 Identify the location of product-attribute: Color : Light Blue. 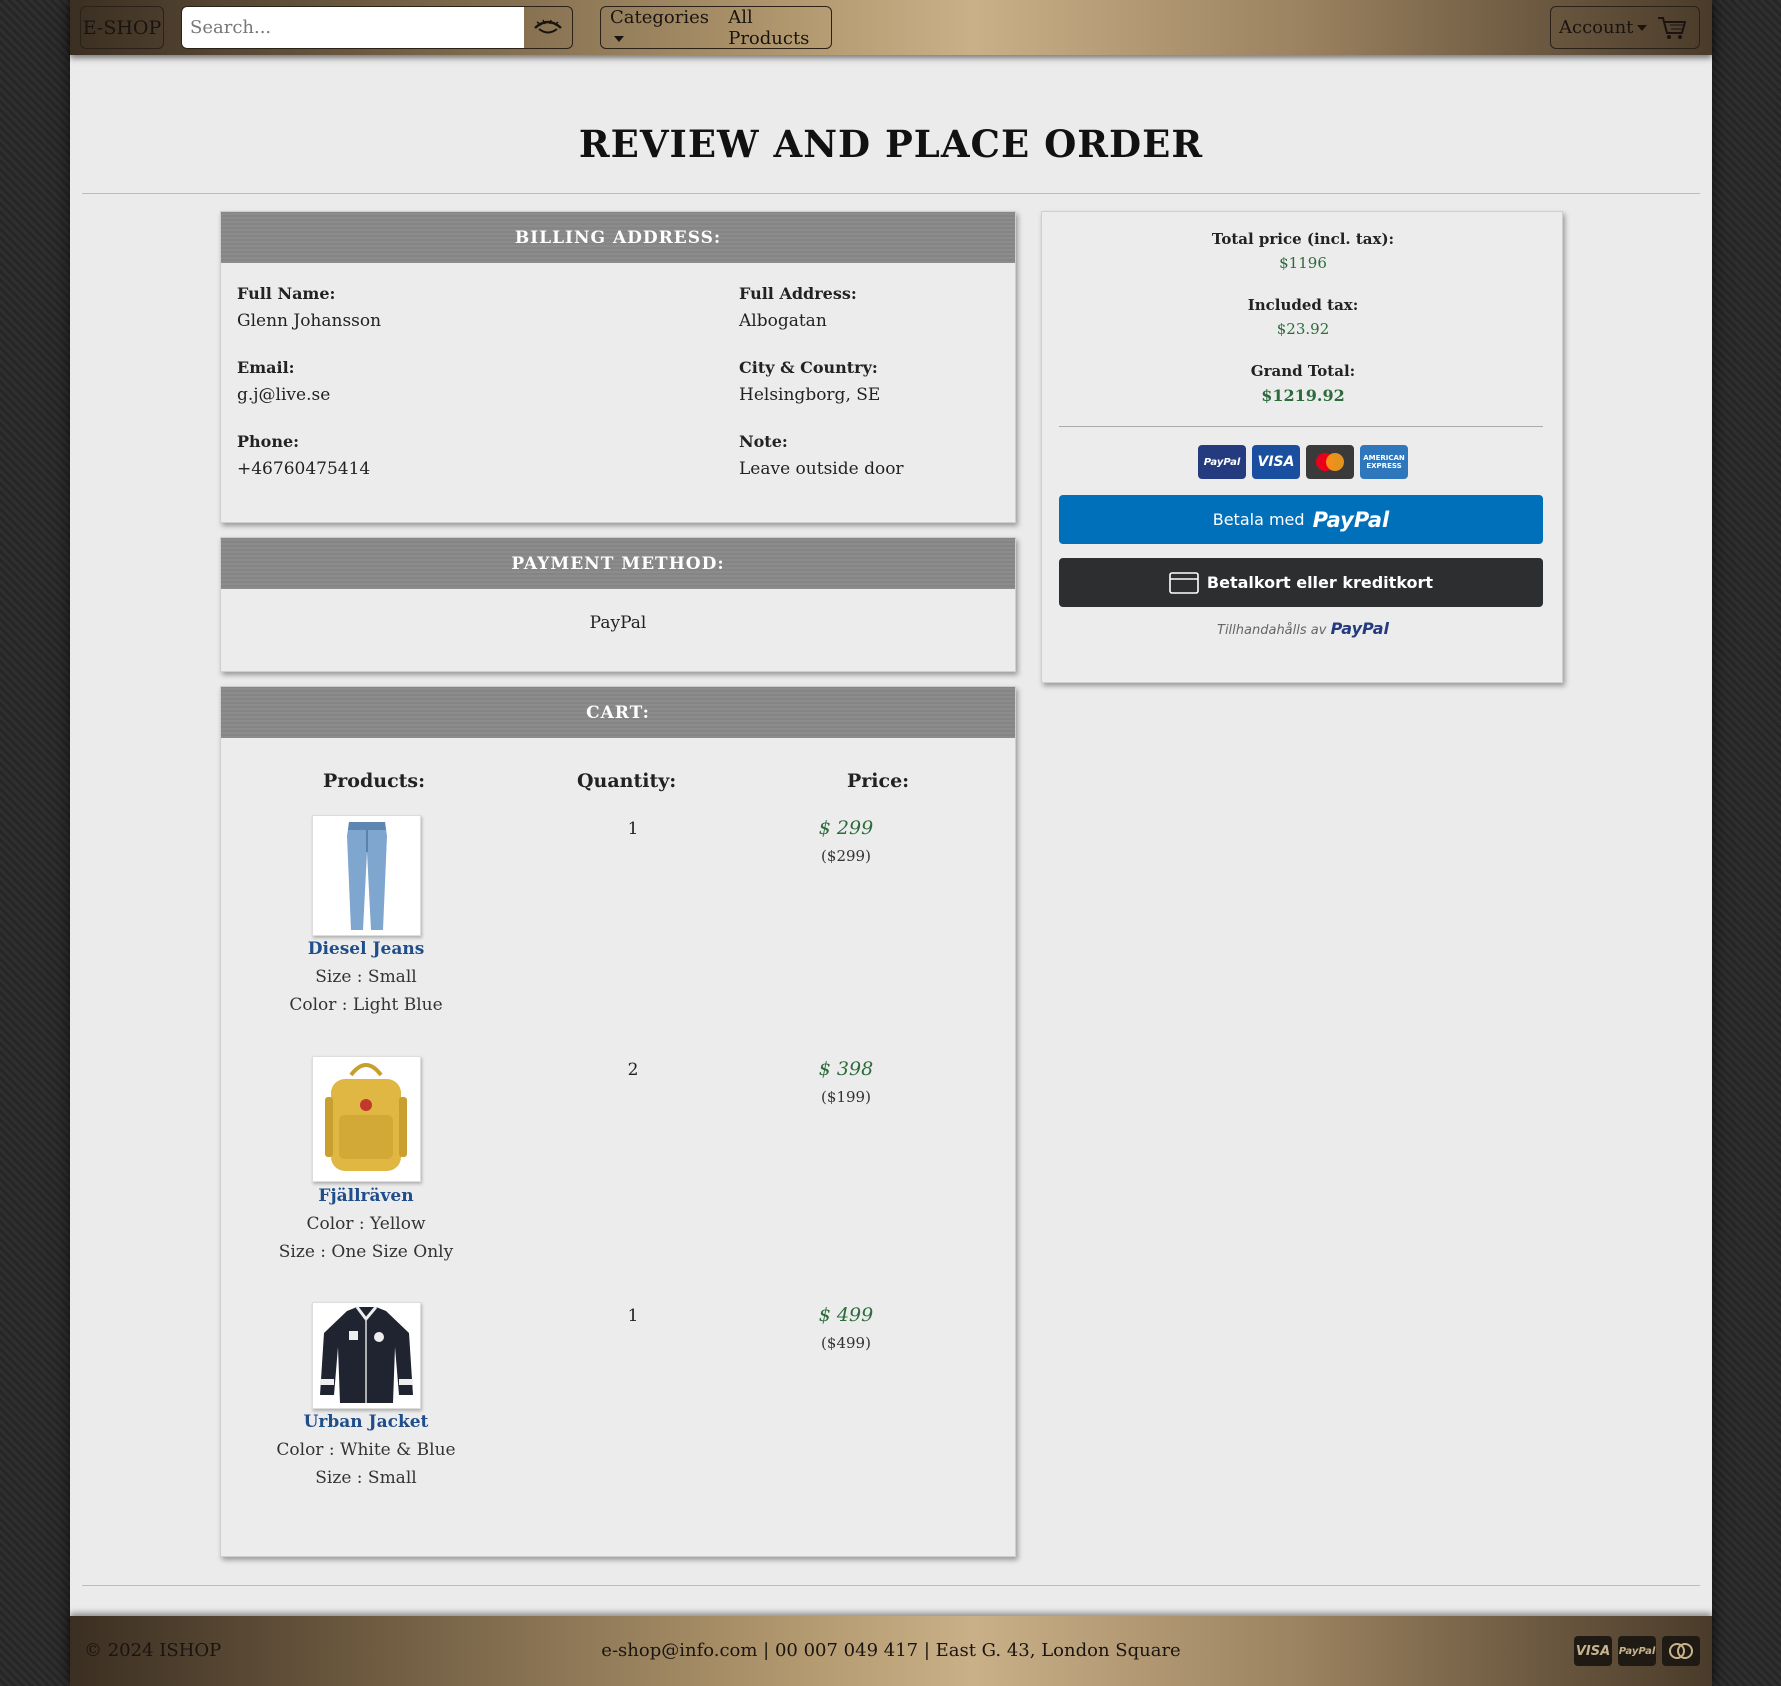
(366, 1005).